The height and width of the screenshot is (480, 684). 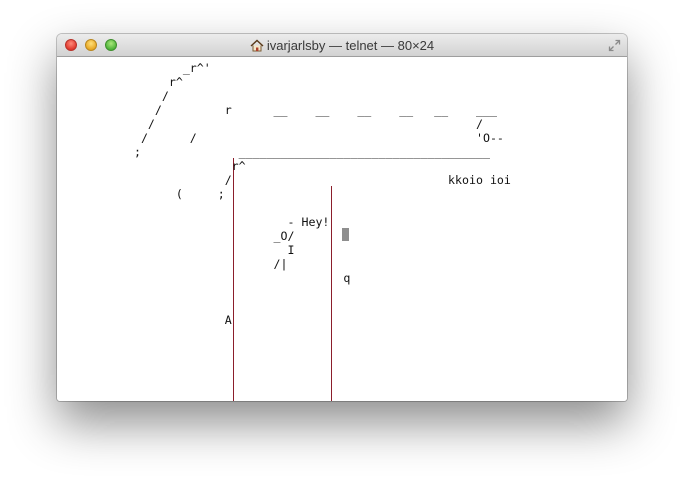 I want to click on title-bar: ivarjarlsby — telnet — 80×24, so click(x=342, y=45).